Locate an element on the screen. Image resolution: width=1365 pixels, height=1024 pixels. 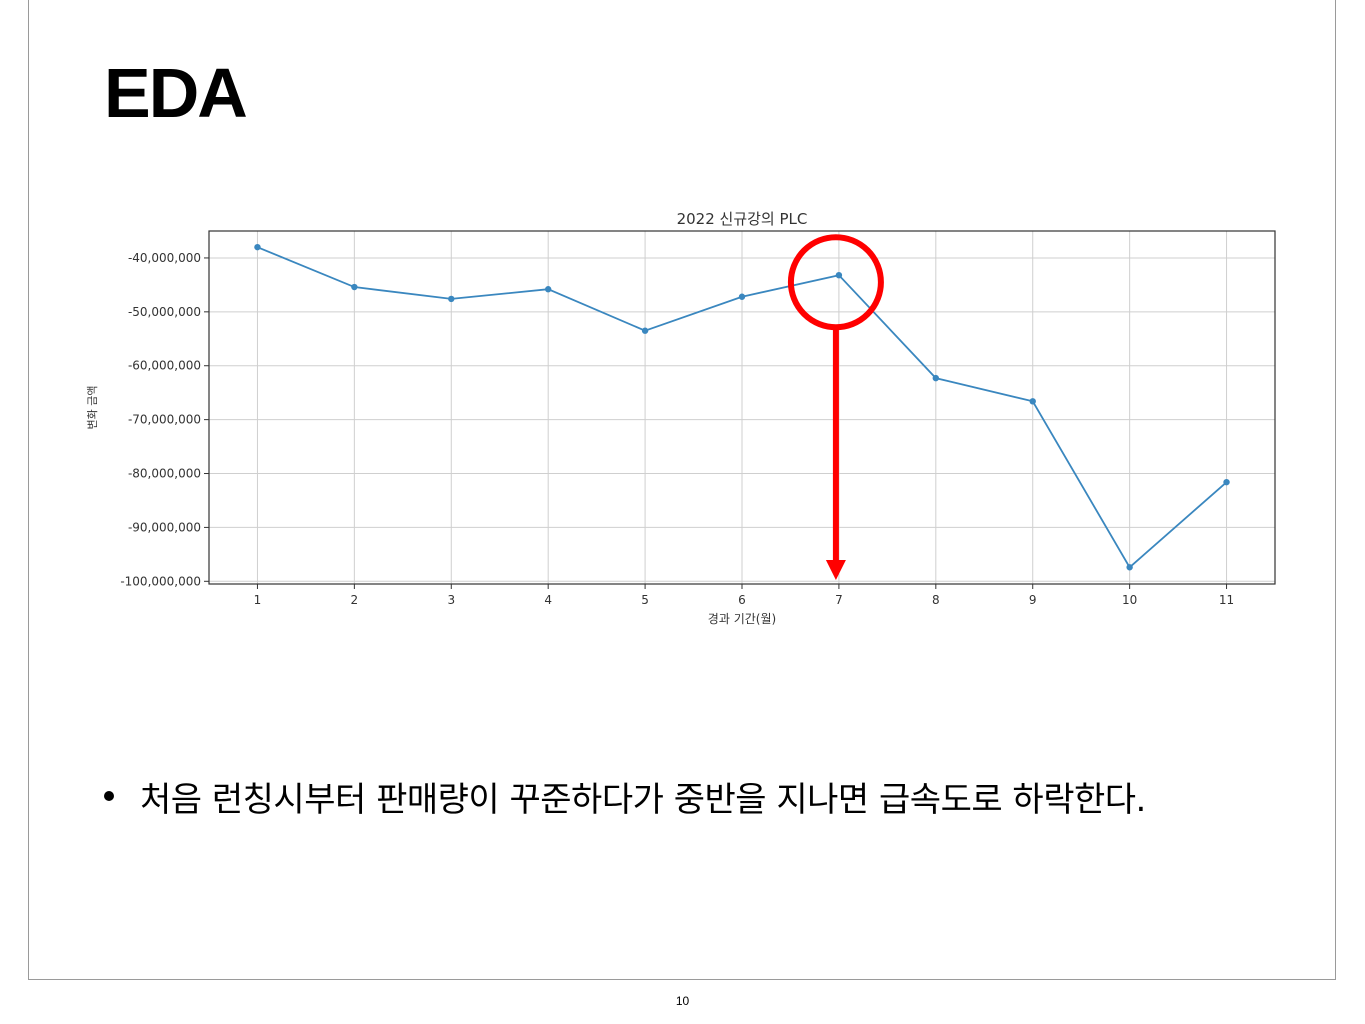
y-tick-label: -90,000,000 is located at coordinates (164, 527).